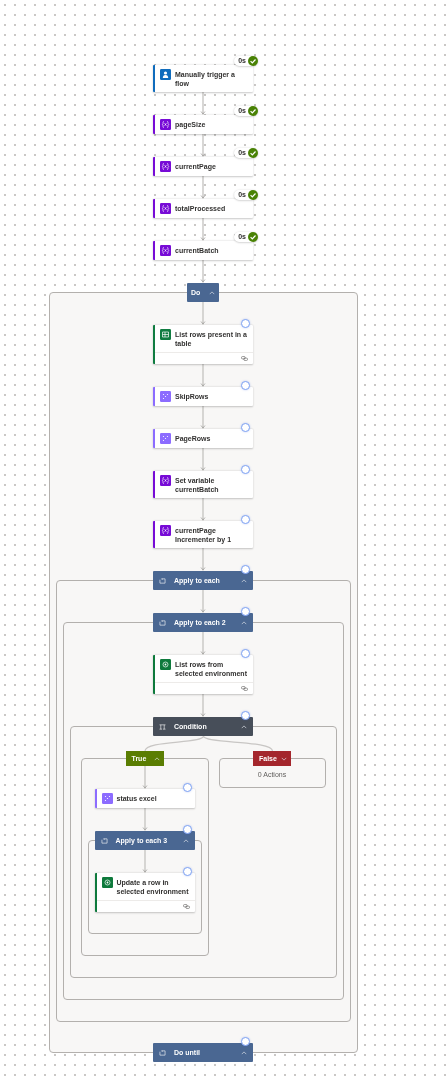 The width and height of the screenshot is (446, 1078). I want to click on table-icon, so click(165, 334).